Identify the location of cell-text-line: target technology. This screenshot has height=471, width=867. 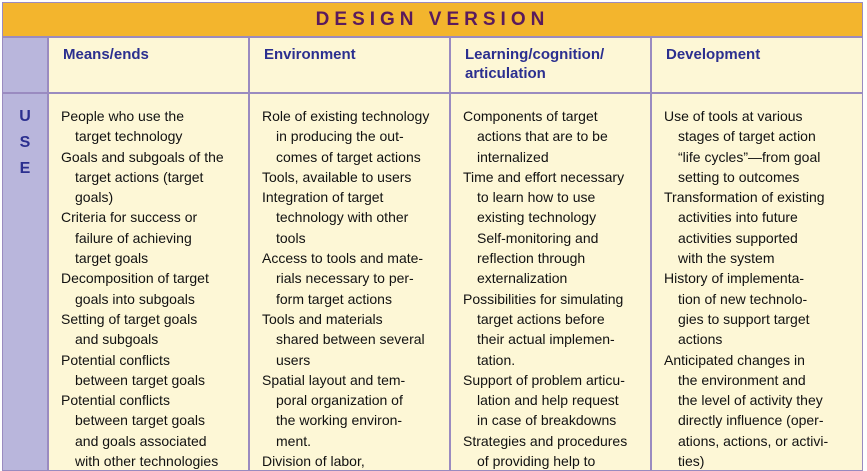
(129, 136).